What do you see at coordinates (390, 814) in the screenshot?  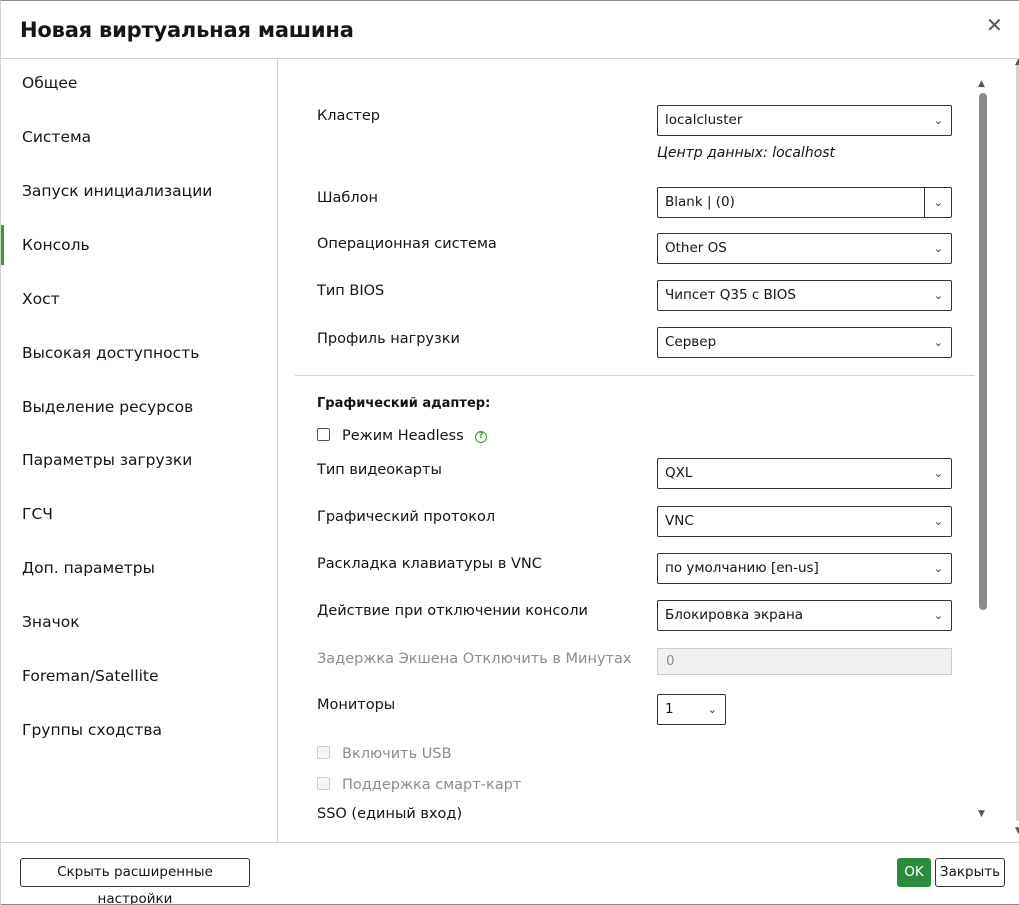 I see `sso-label: SSO (единый вход)` at bounding box center [390, 814].